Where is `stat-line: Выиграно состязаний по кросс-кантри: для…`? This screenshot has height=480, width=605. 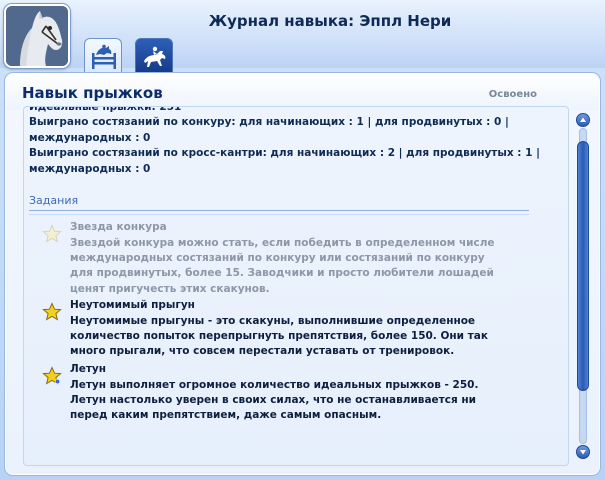 stat-line: Выиграно состязаний по кросс-кантри: для… is located at coordinates (284, 153).